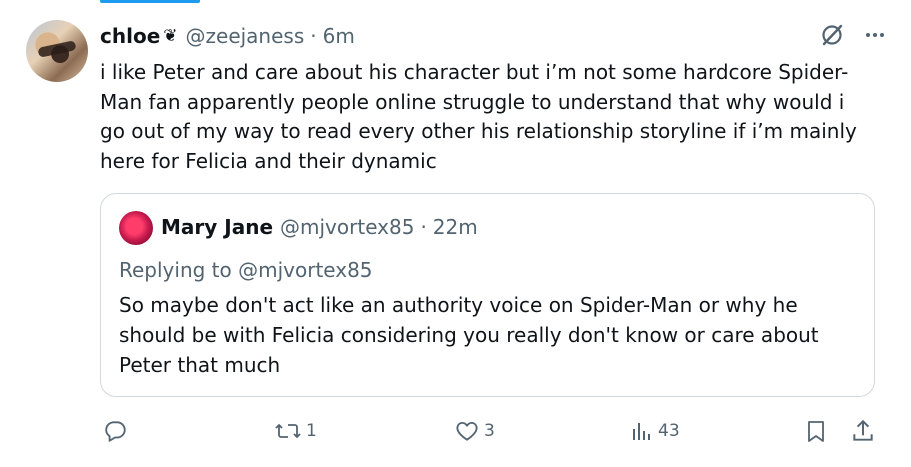  I want to click on retweet-button: 1, so click(295, 431).